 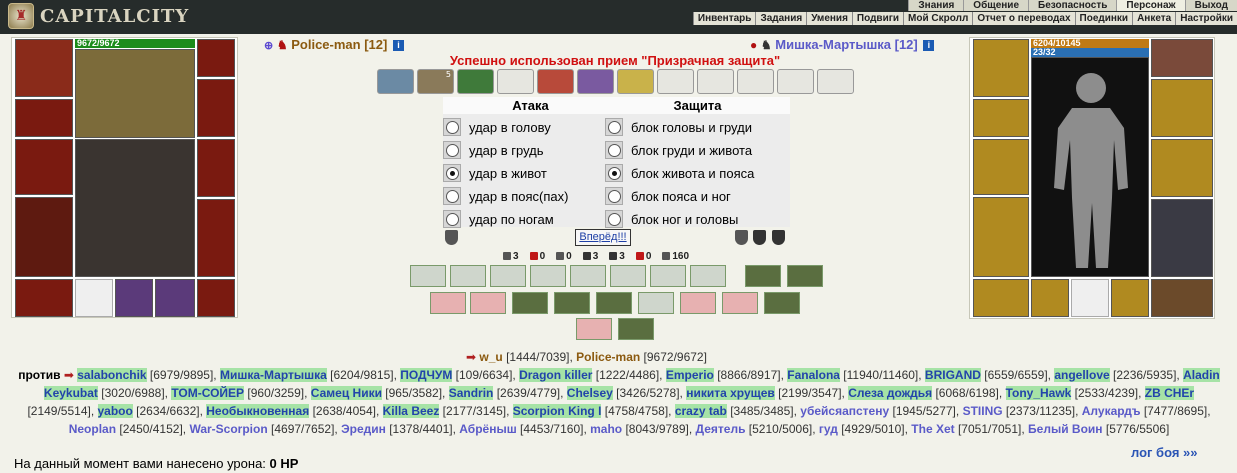 What do you see at coordinates (216, 58) in the screenshot?
I see `gloves-slot` at bounding box center [216, 58].